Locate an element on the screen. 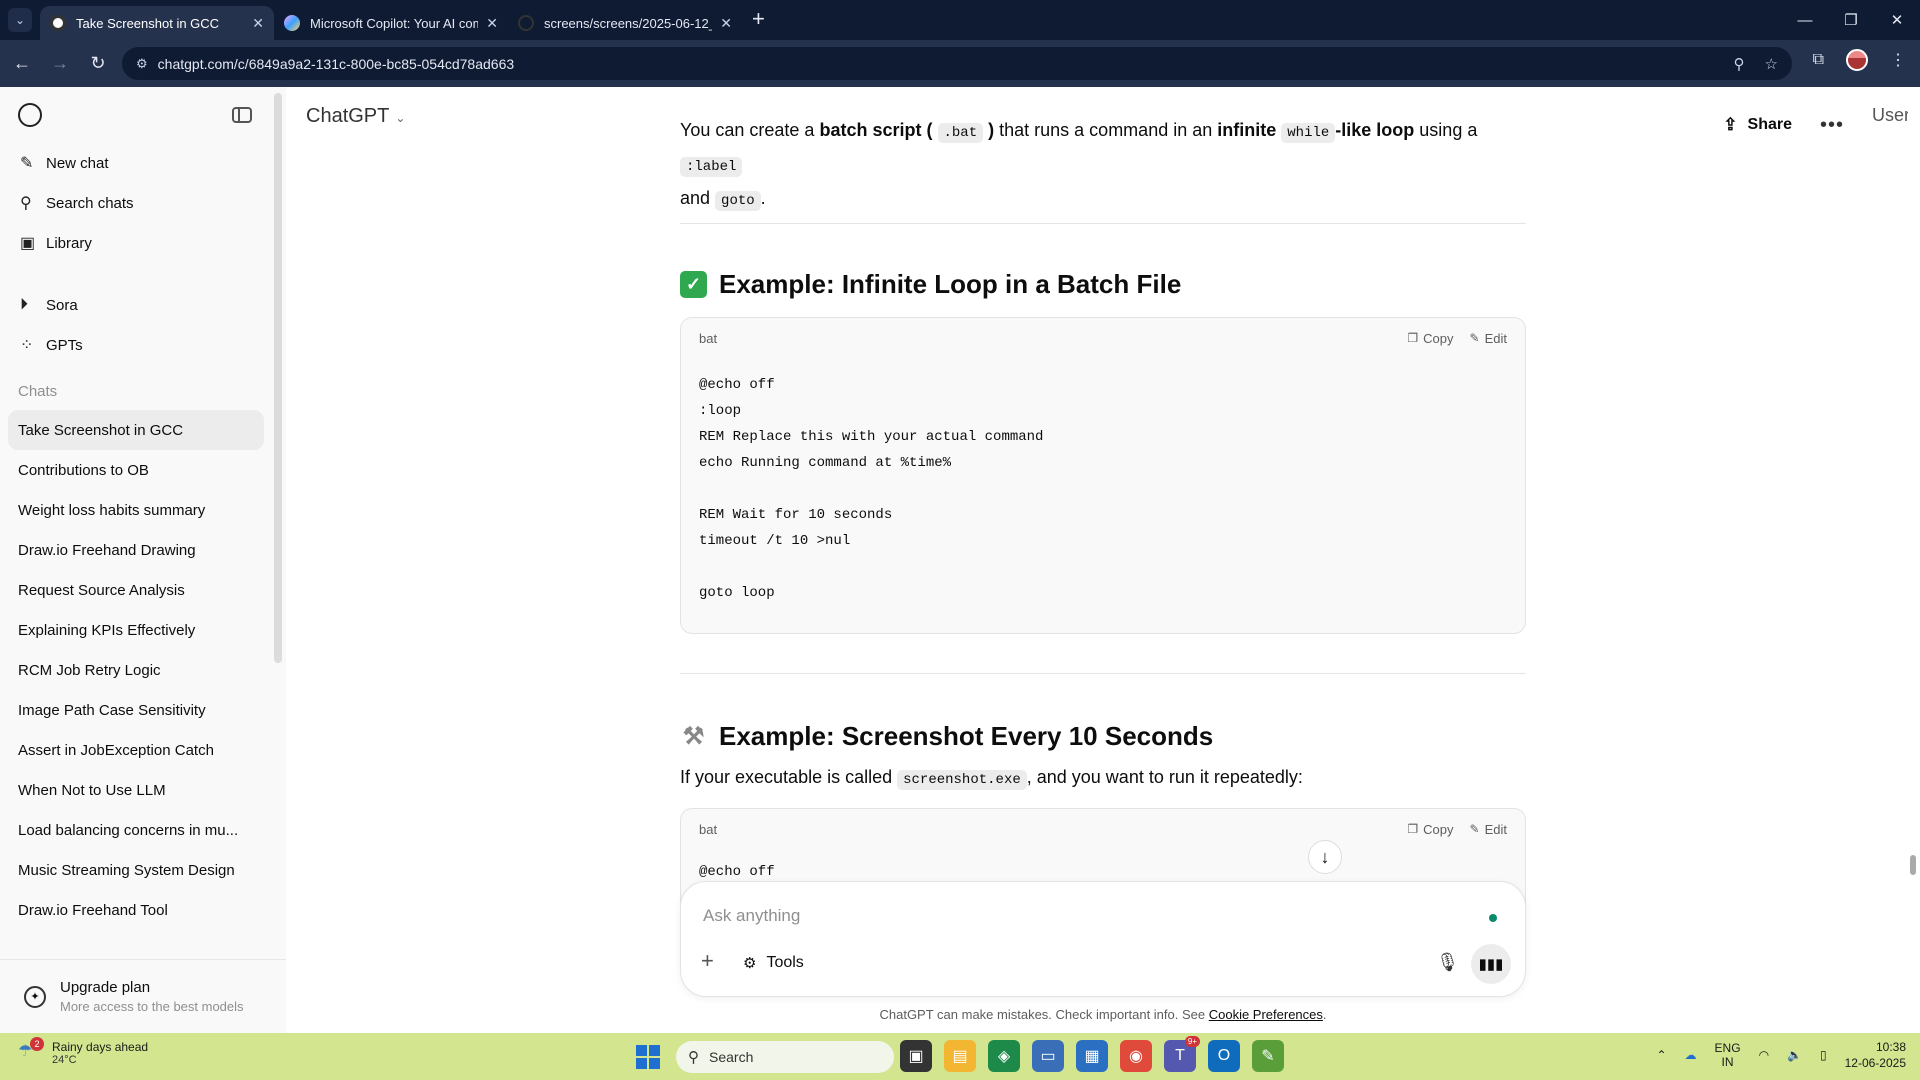 The image size is (1920, 1080). tab-title: screens/screens/2025-06-12_0 is located at coordinates (628, 23).